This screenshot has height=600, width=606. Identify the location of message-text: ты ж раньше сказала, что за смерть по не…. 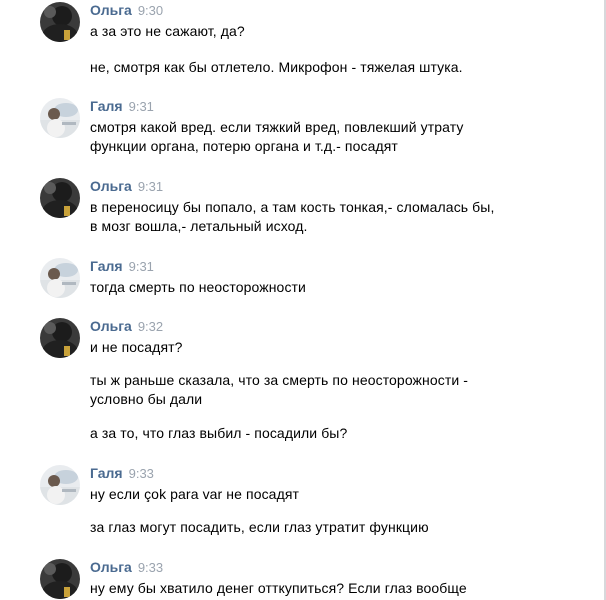
(279, 380).